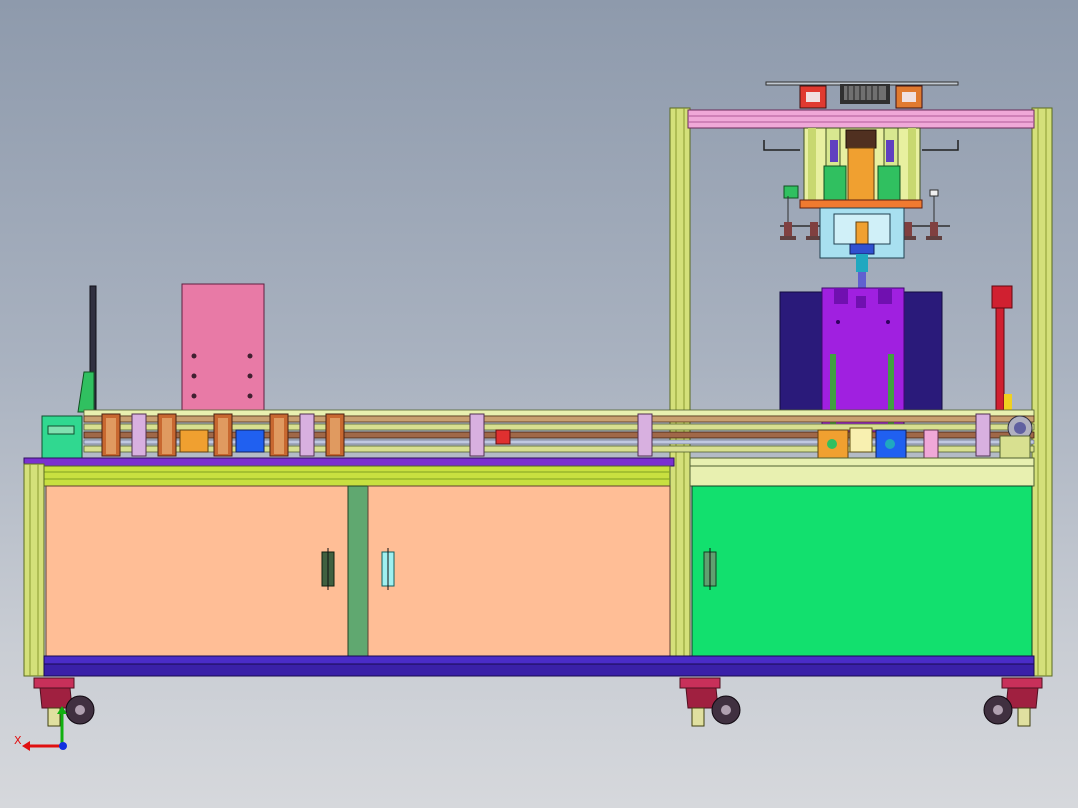 The height and width of the screenshot is (808, 1078). Describe the element at coordinates (539, 666) in the screenshot. I see `base-rail` at that location.